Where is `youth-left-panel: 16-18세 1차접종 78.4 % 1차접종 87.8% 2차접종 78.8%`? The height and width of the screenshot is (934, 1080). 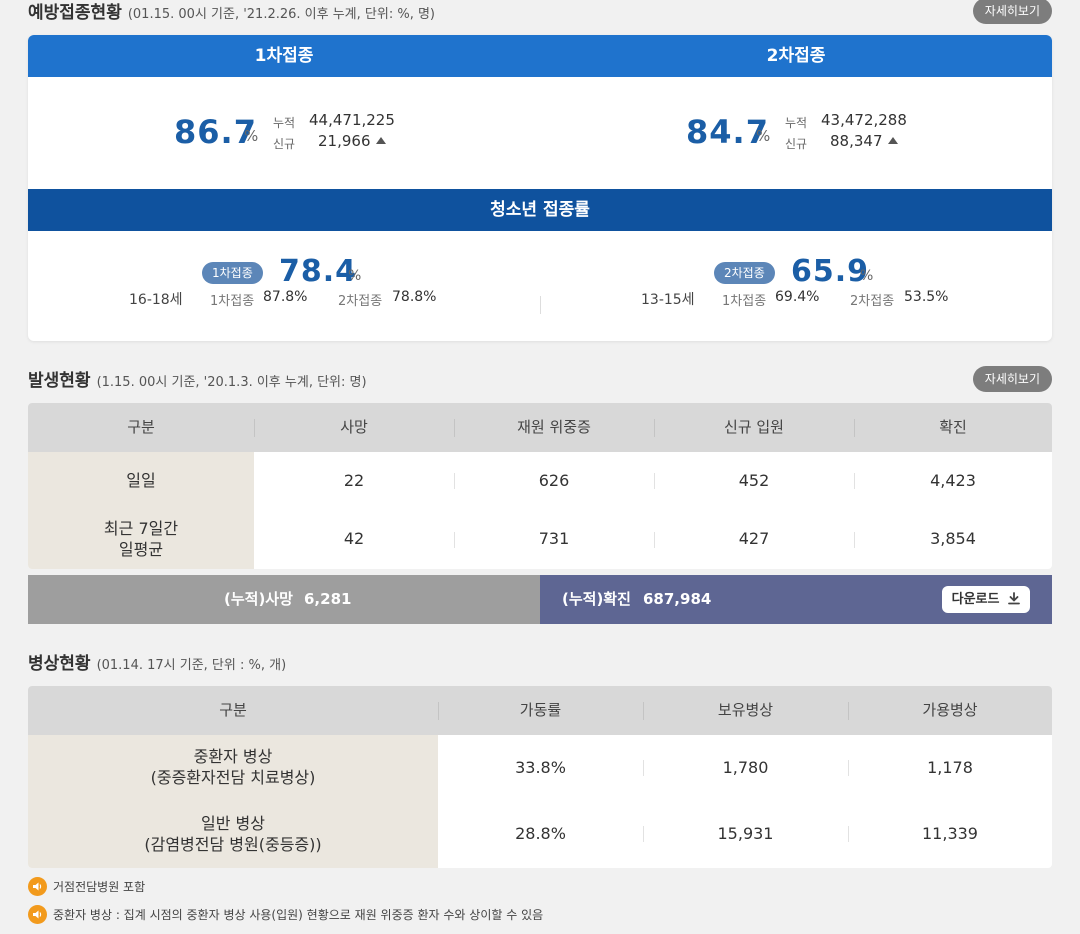 youth-left-panel: 16-18세 1차접종 78.4 % 1차접종 87.8% 2차접종 78.8% is located at coordinates (284, 286).